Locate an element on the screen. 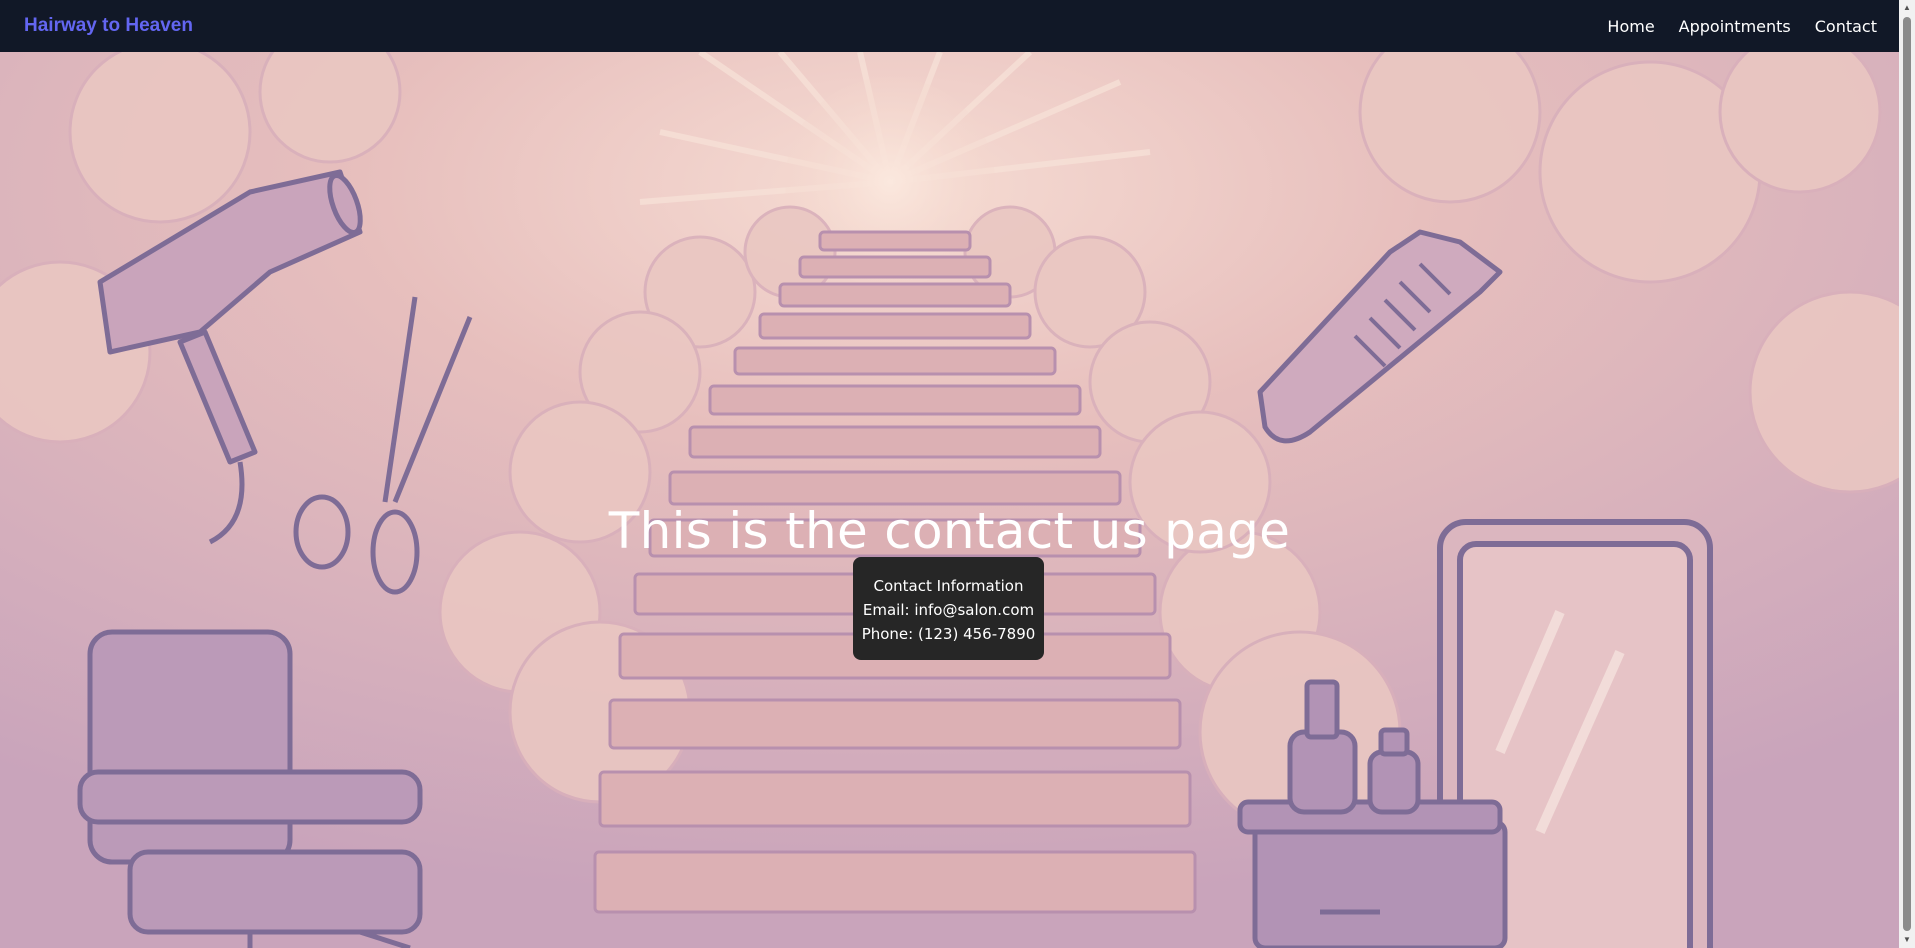  scroll-down-arrow-icon: ▼ is located at coordinates (1907, 940).